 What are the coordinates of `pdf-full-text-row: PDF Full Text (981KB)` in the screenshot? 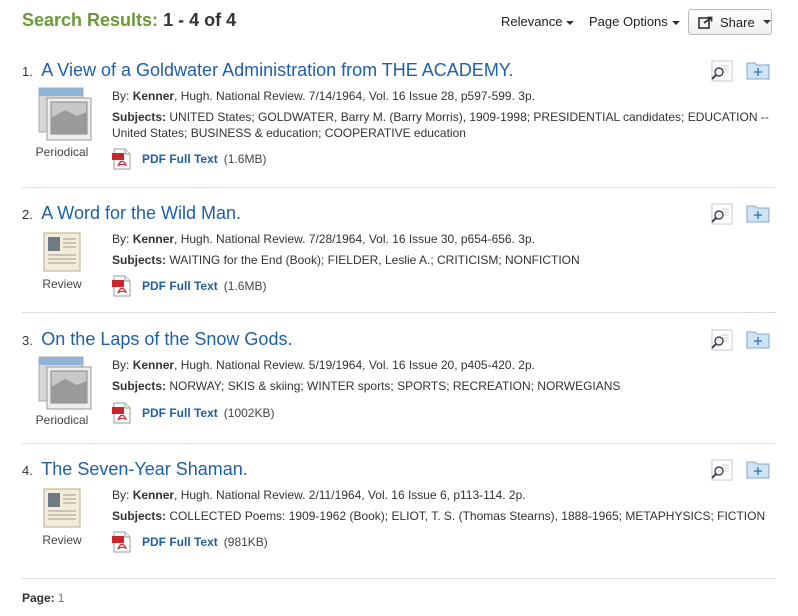 It's located at (190, 542).